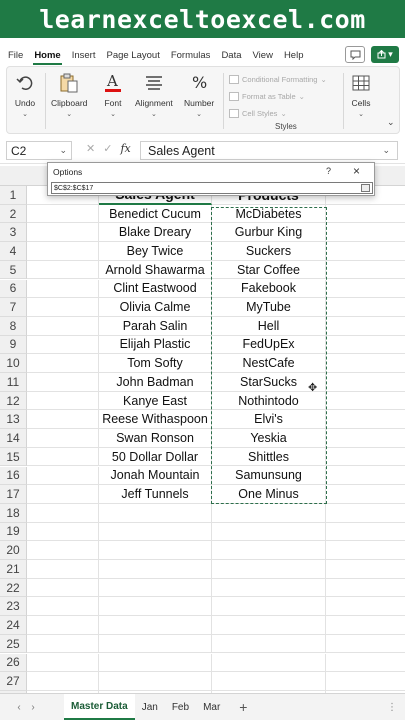 This screenshot has height=720, width=405. I want to click on row-number: 17, so click(13, 494).